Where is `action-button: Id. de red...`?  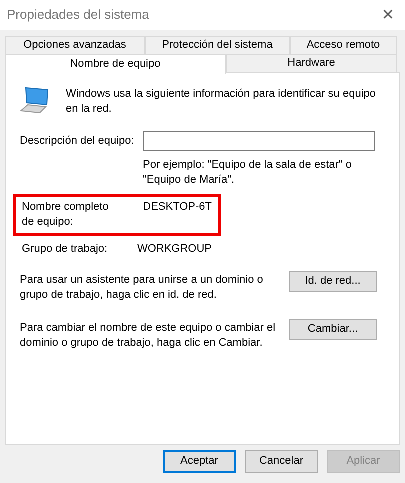 action-button: Id. de red... is located at coordinates (333, 281).